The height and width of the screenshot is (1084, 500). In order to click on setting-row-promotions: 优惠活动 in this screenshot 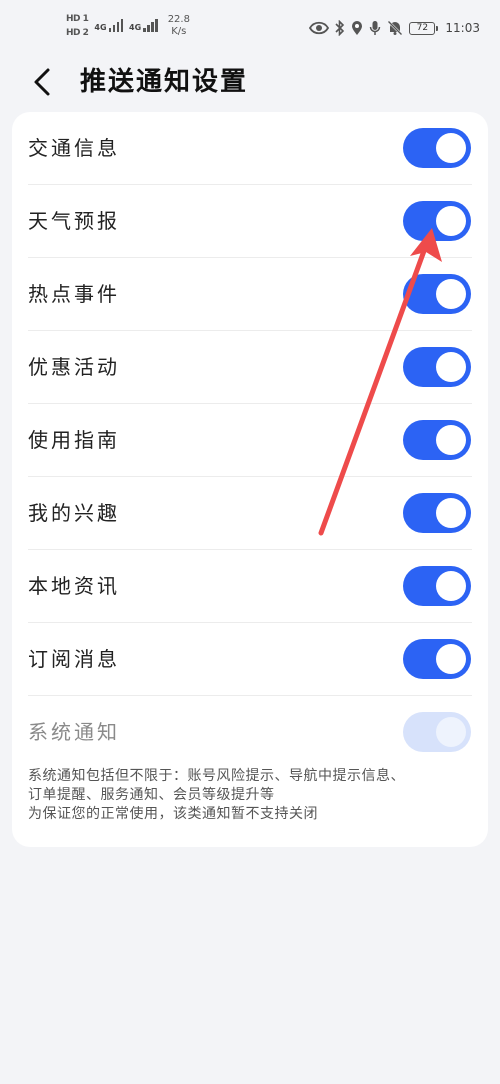, I will do `click(250, 367)`.